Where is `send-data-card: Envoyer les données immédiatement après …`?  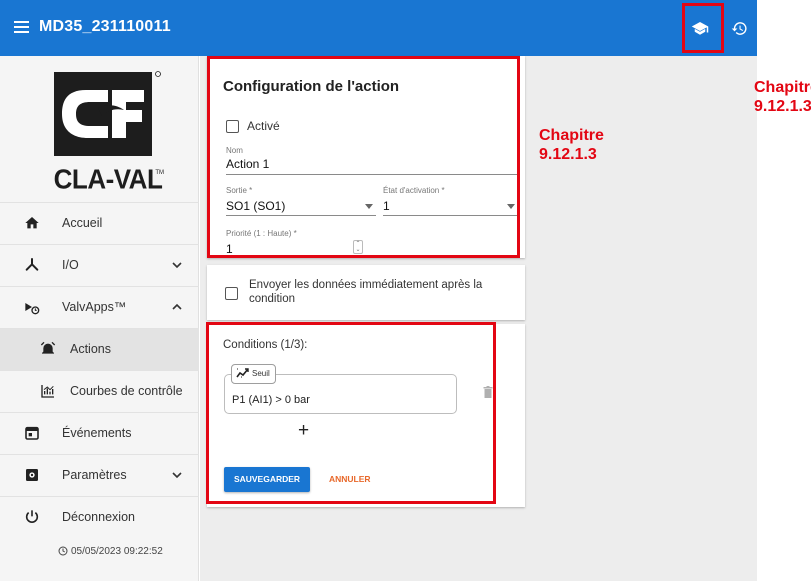
send-data-card: Envoyer les données immédiatement après … is located at coordinates (366, 292).